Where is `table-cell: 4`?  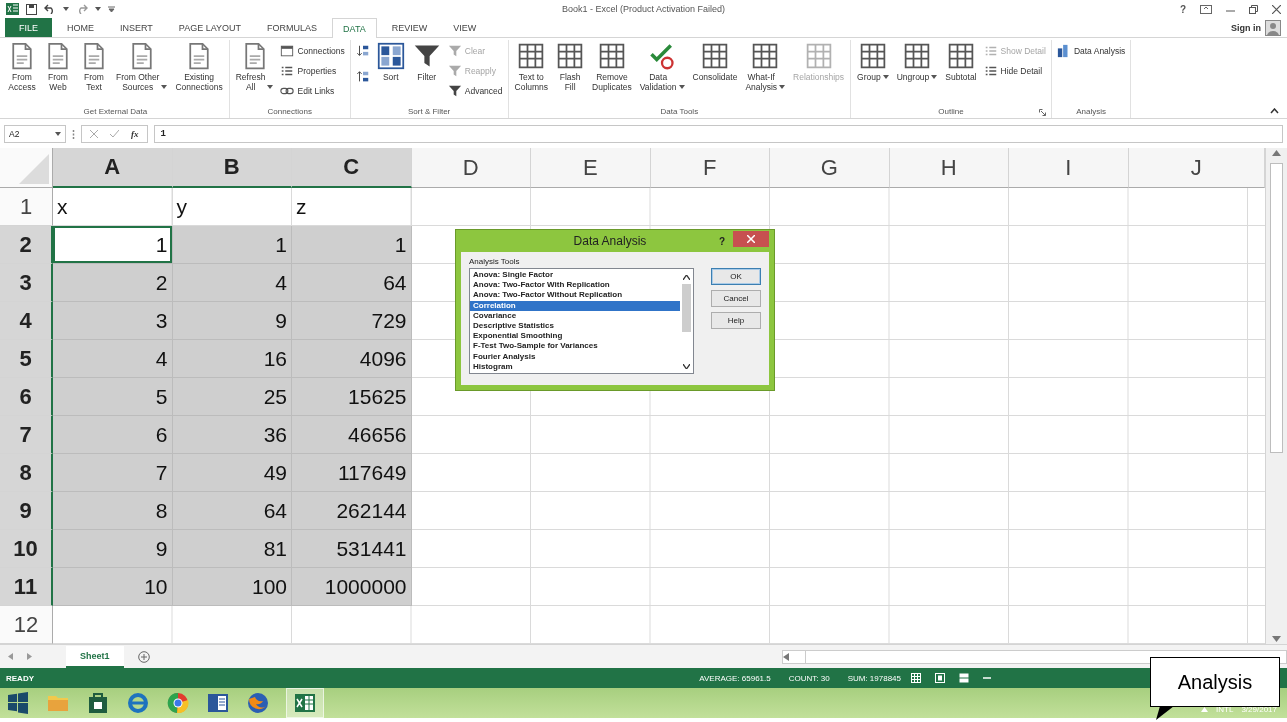
table-cell: 4 is located at coordinates (232, 283).